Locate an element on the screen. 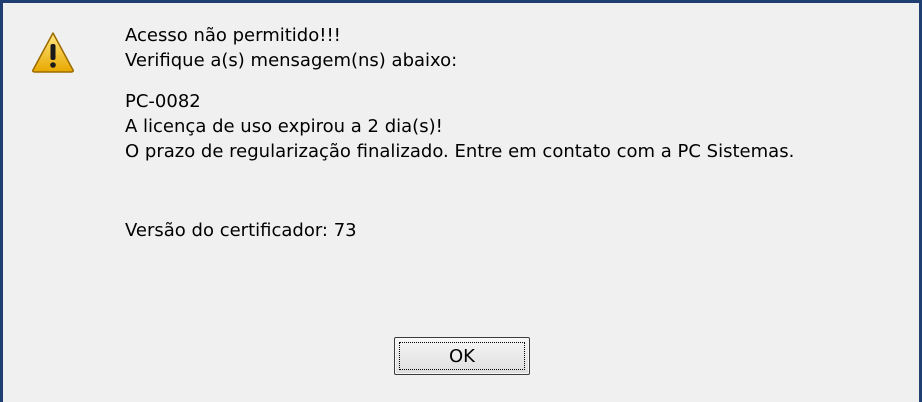 The height and width of the screenshot is (402, 922). title-line: Acesso não permitido!!! is located at coordinates (233, 35).